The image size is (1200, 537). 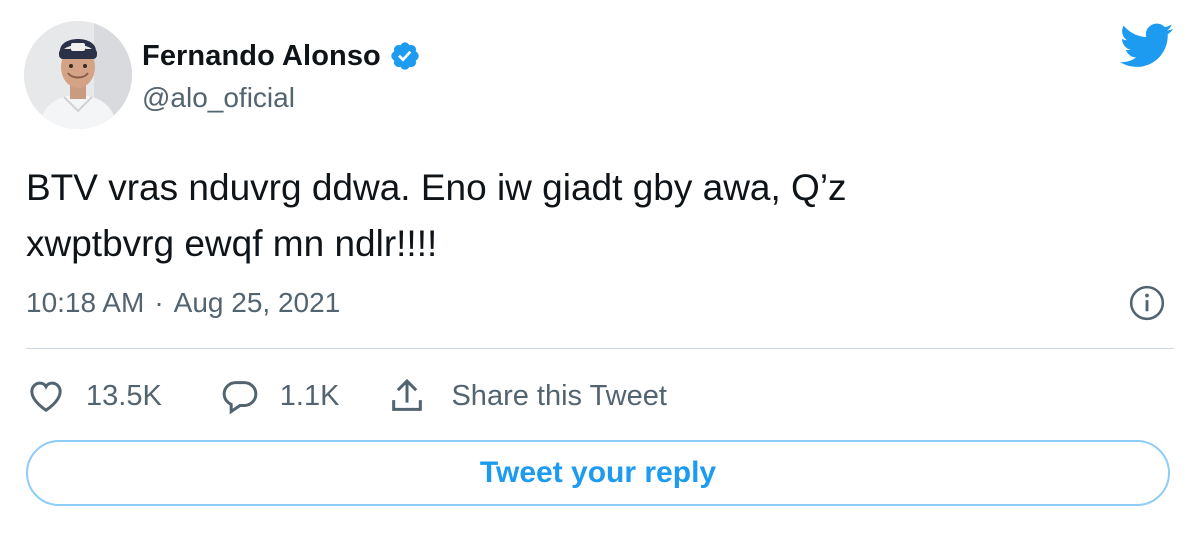 I want to click on twitter-bird-icon, so click(x=1147, y=46).